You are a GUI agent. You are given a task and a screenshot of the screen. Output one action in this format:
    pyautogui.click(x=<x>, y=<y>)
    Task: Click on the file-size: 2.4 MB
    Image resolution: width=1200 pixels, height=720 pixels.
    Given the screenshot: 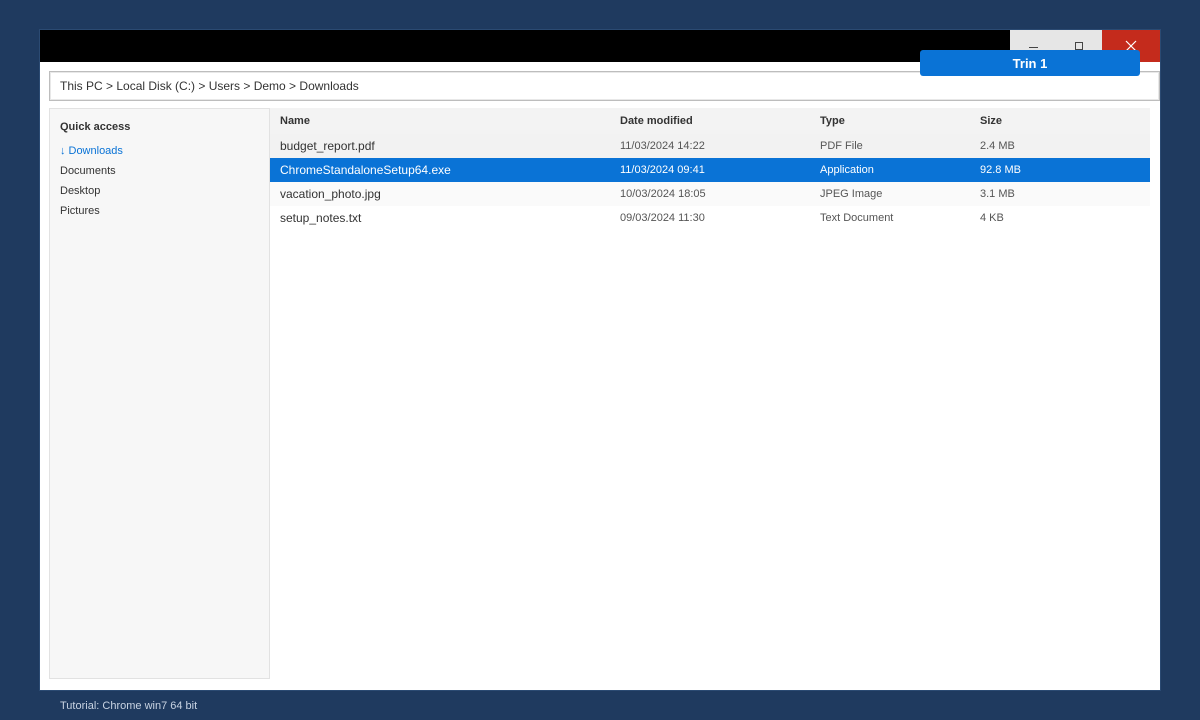 What is the action you would take?
    pyautogui.click(x=997, y=146)
    